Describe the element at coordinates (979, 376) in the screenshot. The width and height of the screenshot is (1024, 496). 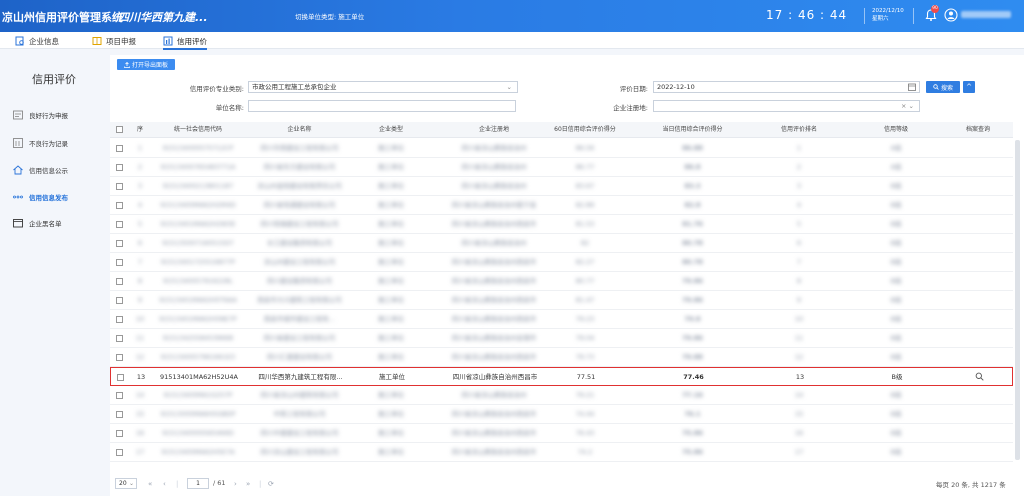
I see `search-icon` at that location.